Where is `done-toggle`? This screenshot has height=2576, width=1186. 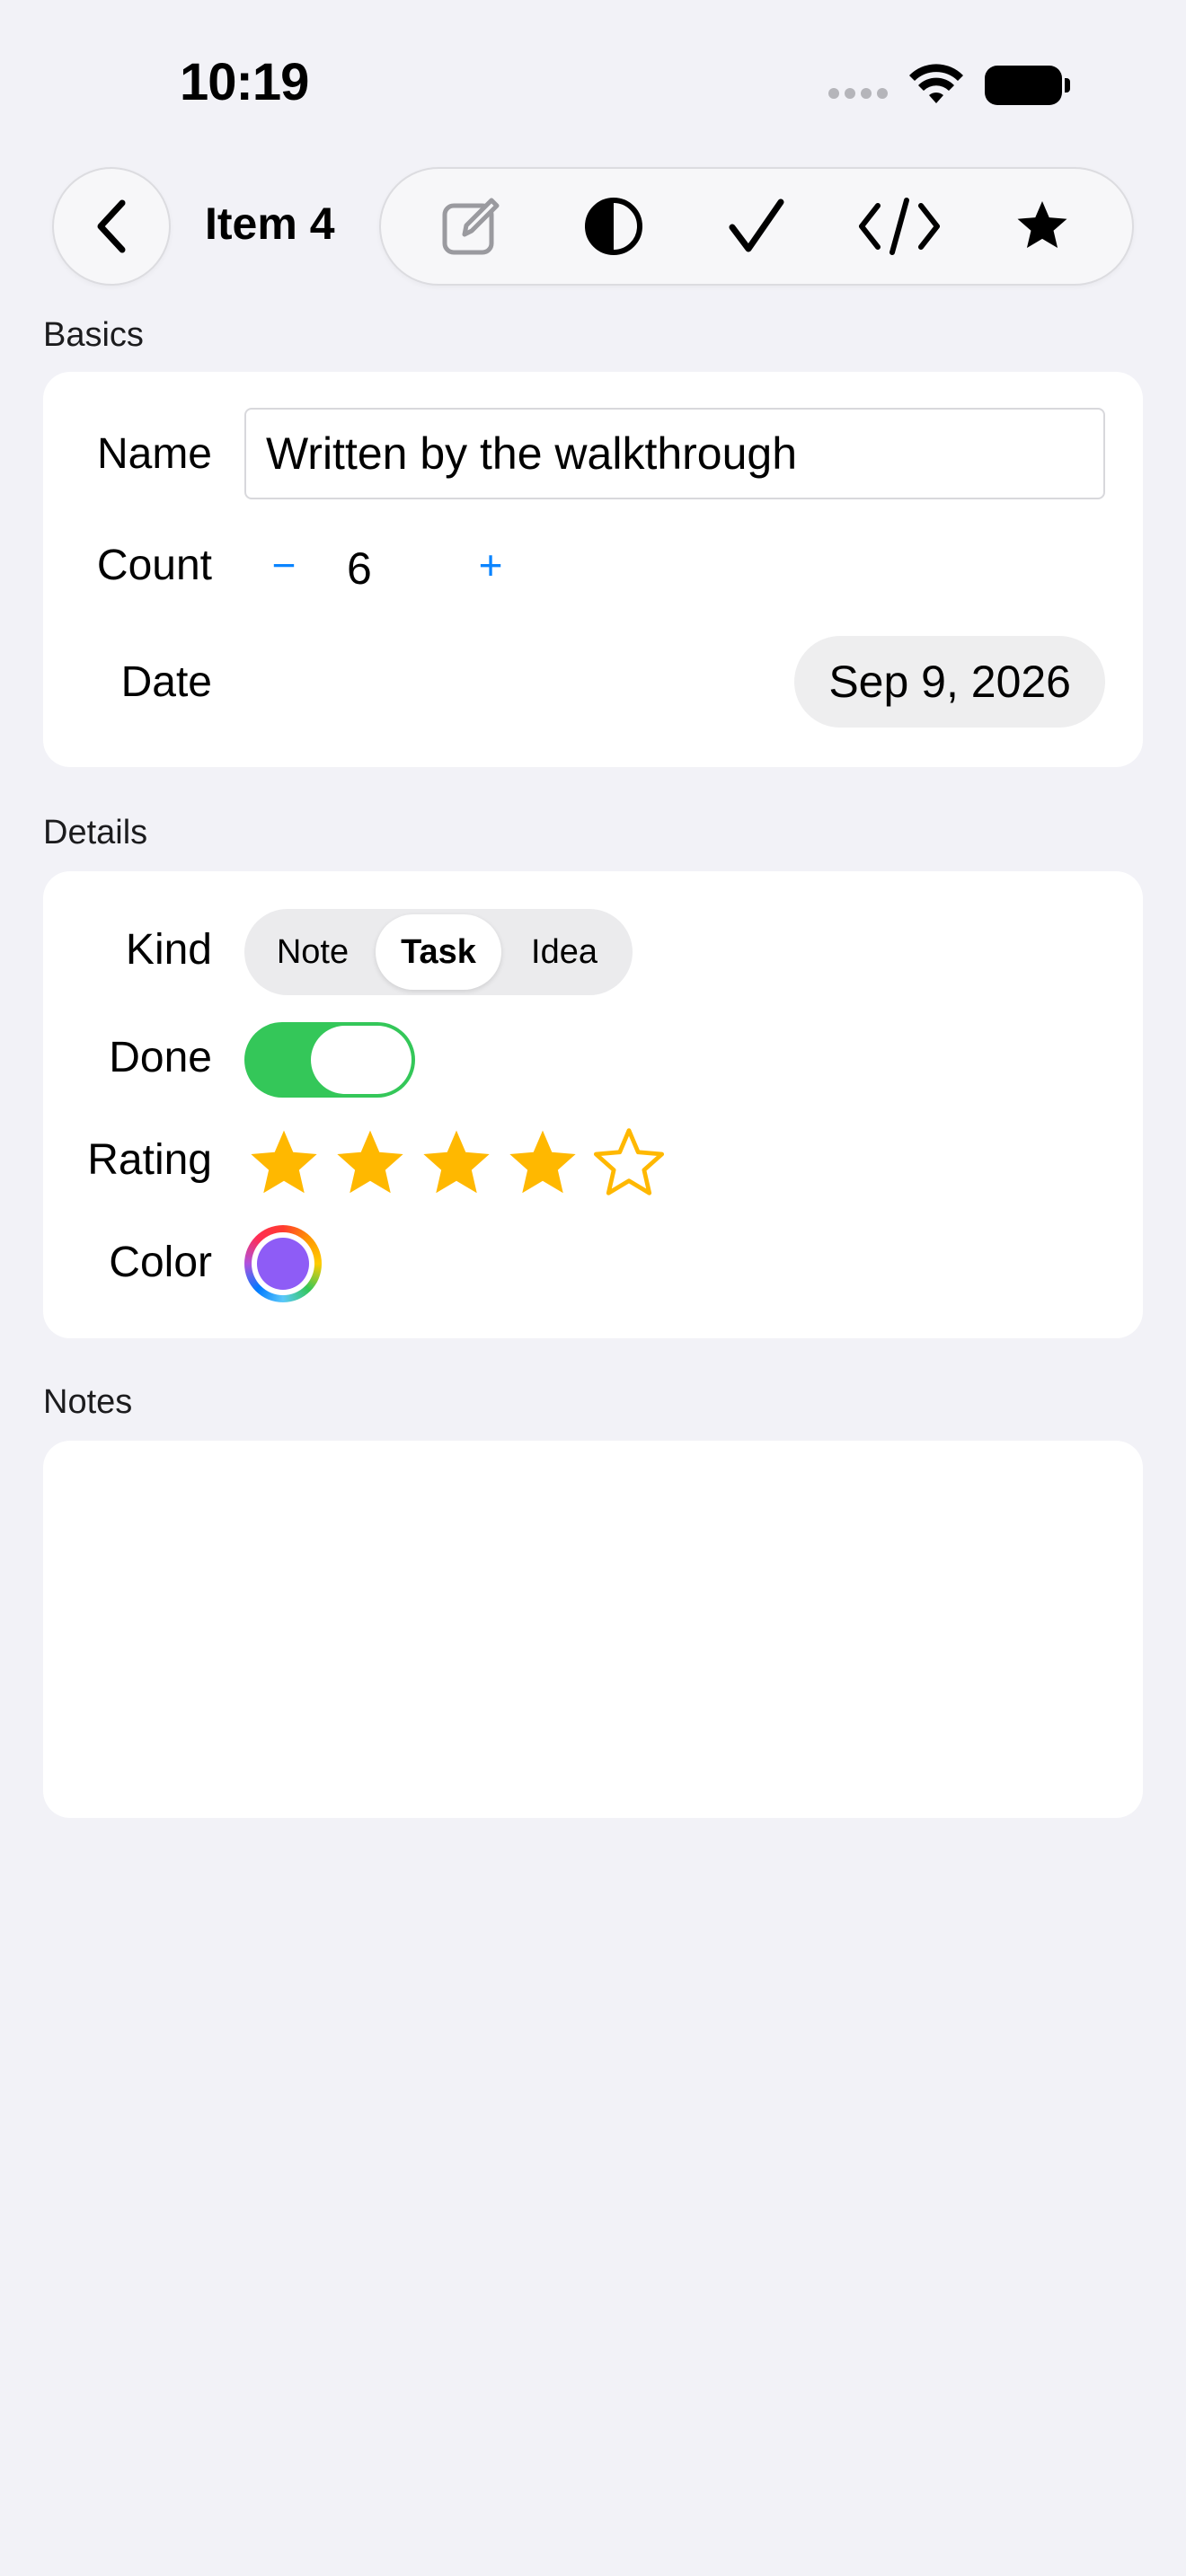
done-toggle is located at coordinates (329, 1060).